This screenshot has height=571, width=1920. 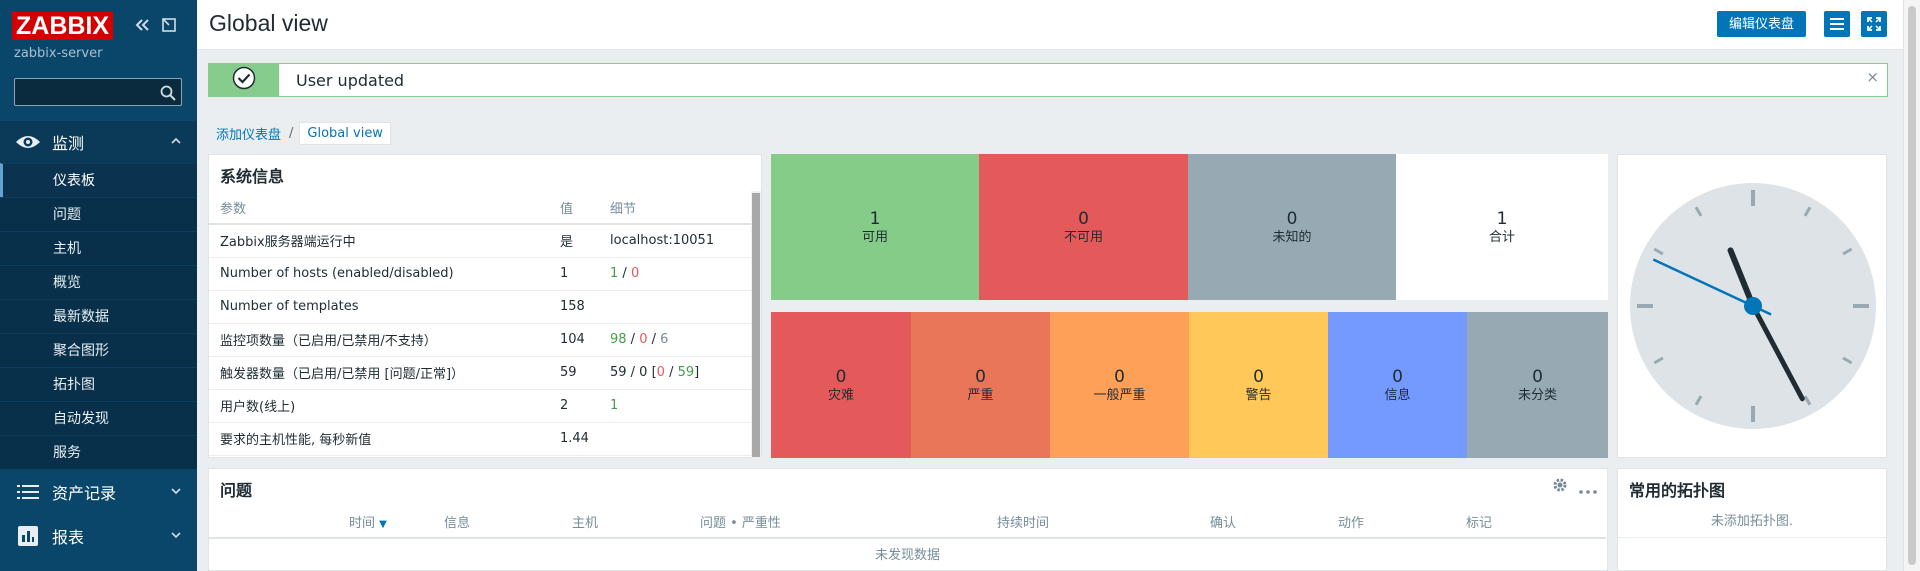 I want to click on eye-icon, so click(x=28, y=142).